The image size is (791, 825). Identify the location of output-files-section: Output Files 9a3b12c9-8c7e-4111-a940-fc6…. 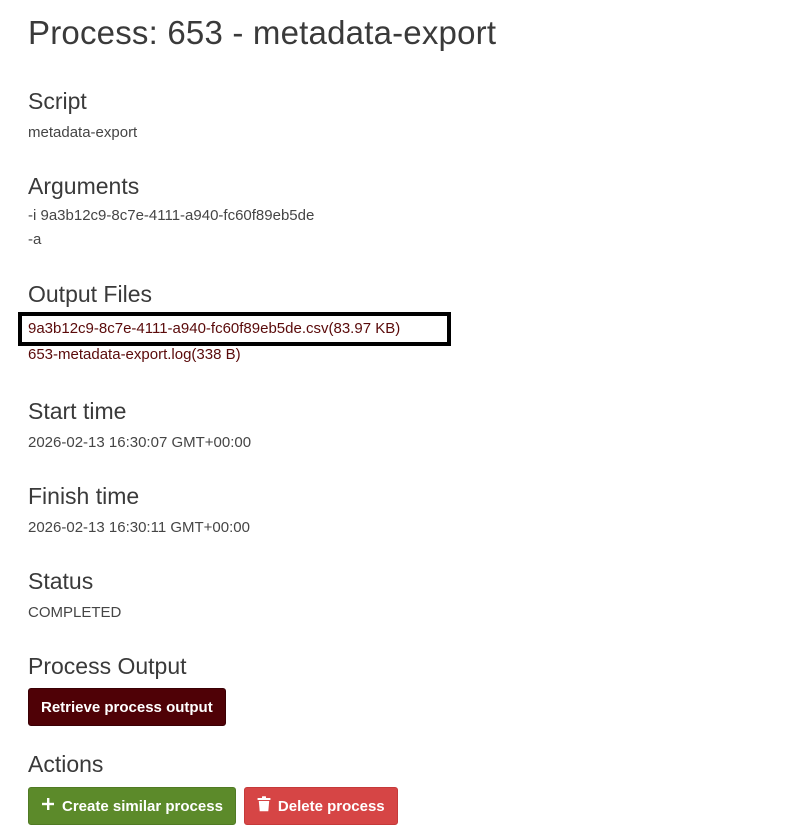
(253, 330).